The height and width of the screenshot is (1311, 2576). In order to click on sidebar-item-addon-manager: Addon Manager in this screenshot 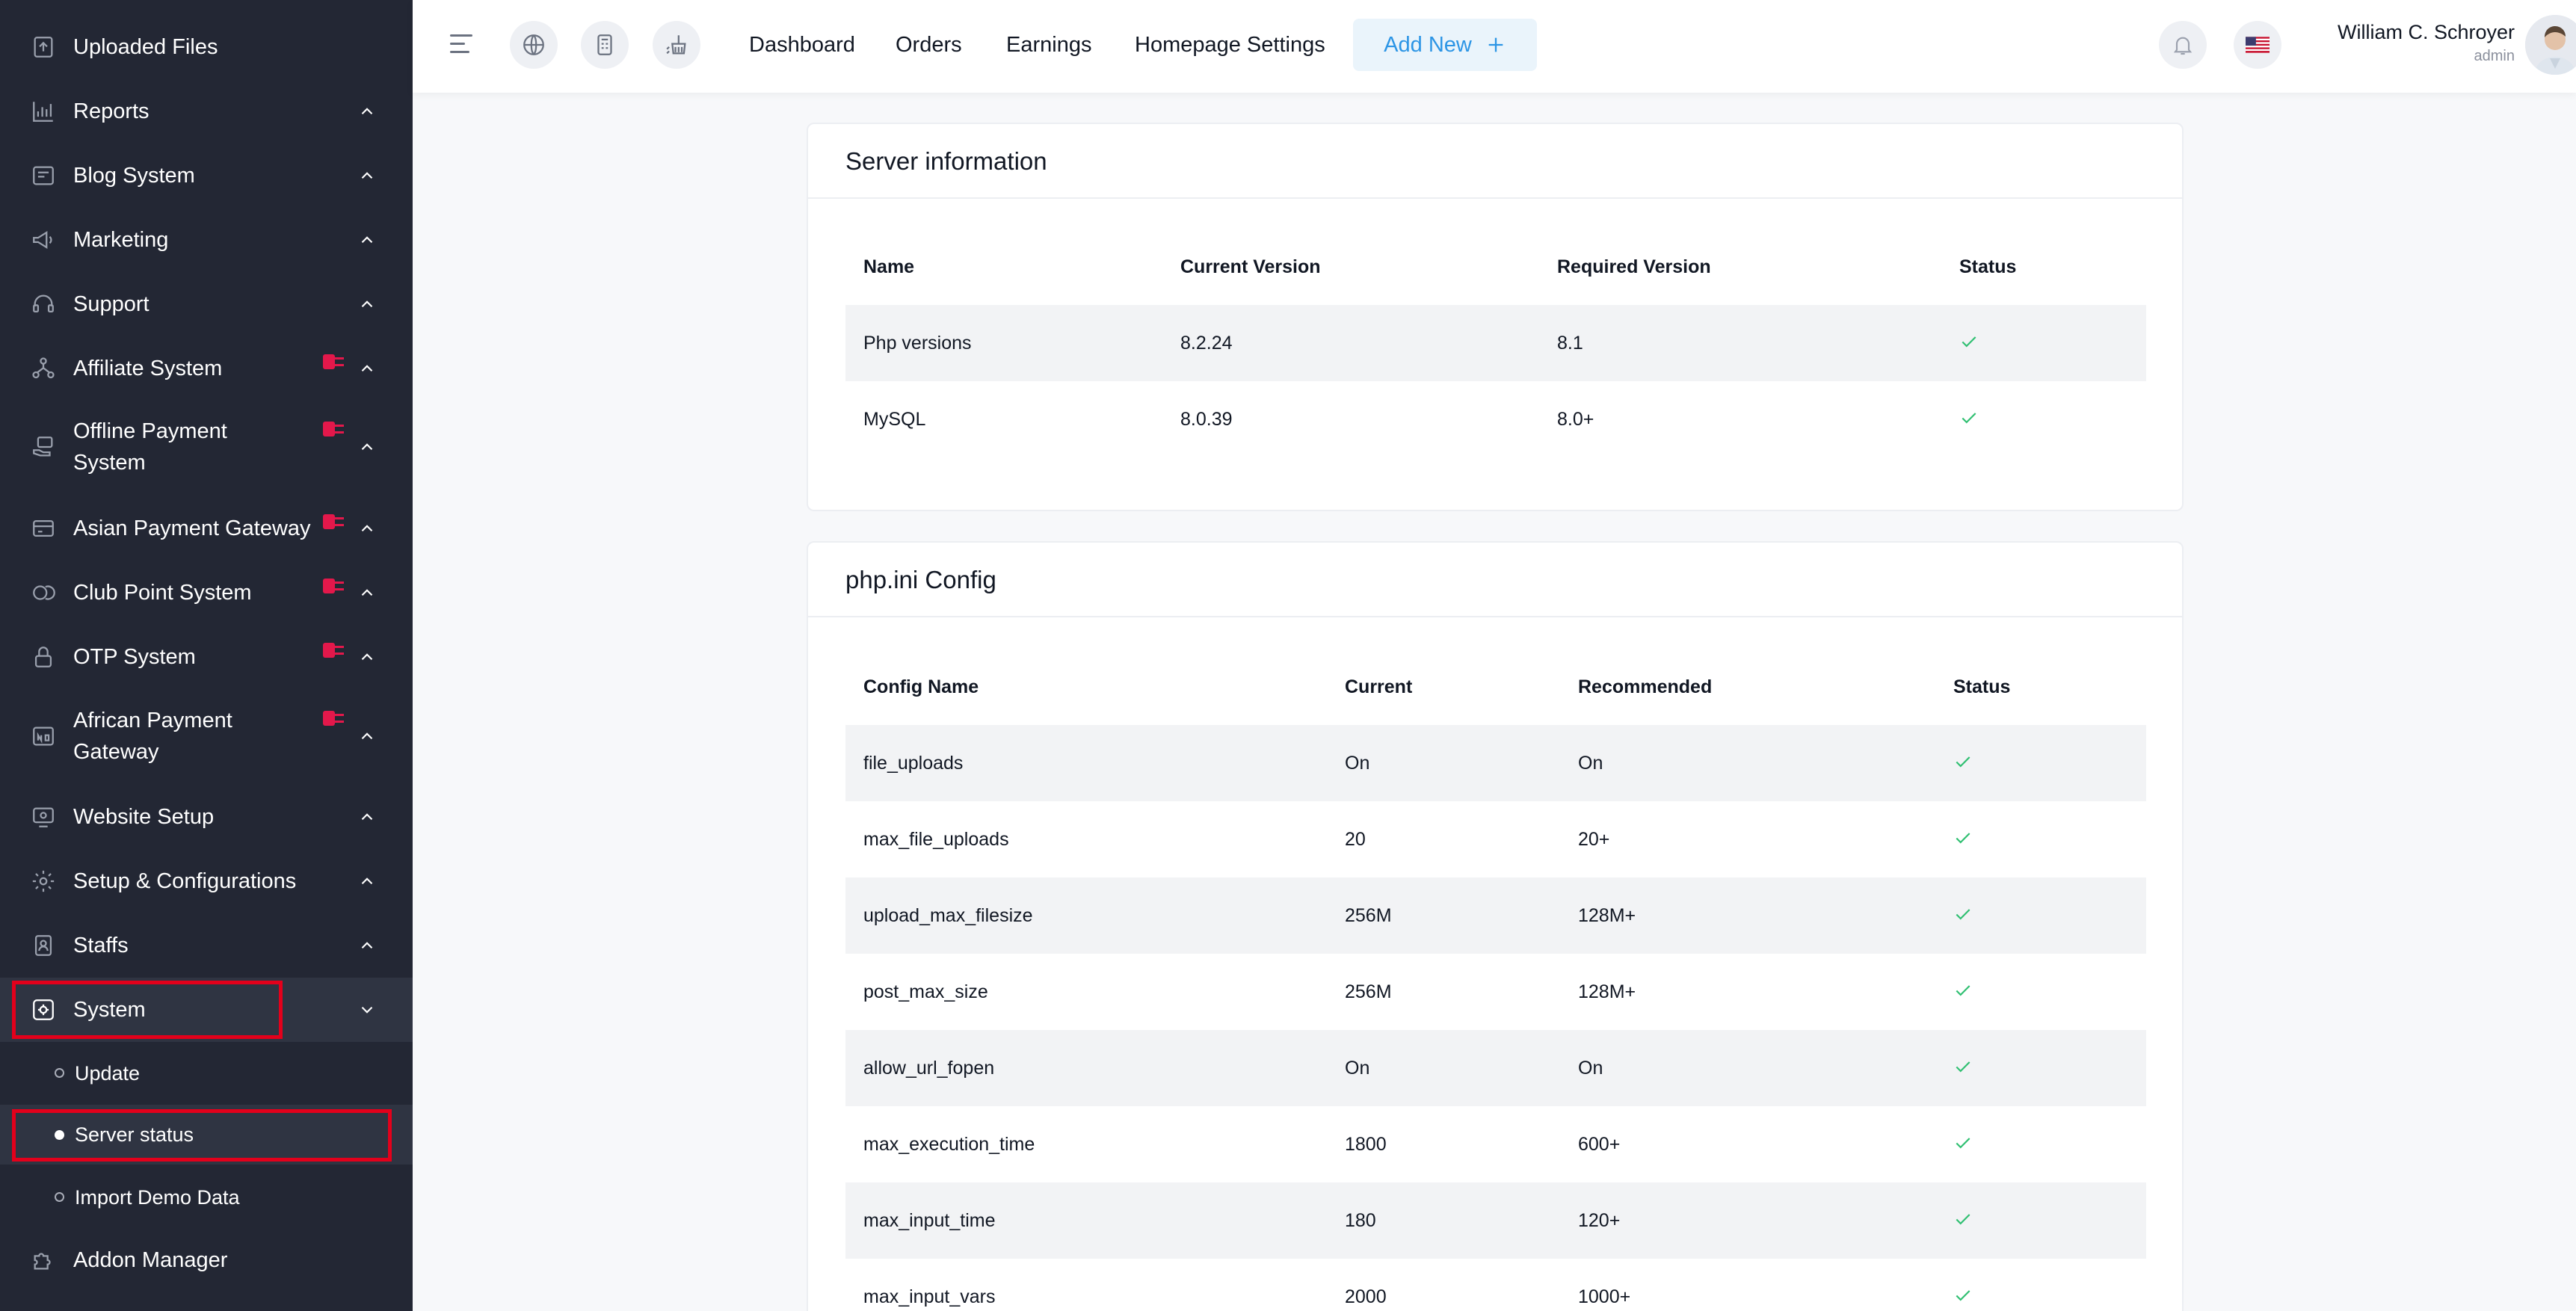, I will do `click(206, 1260)`.